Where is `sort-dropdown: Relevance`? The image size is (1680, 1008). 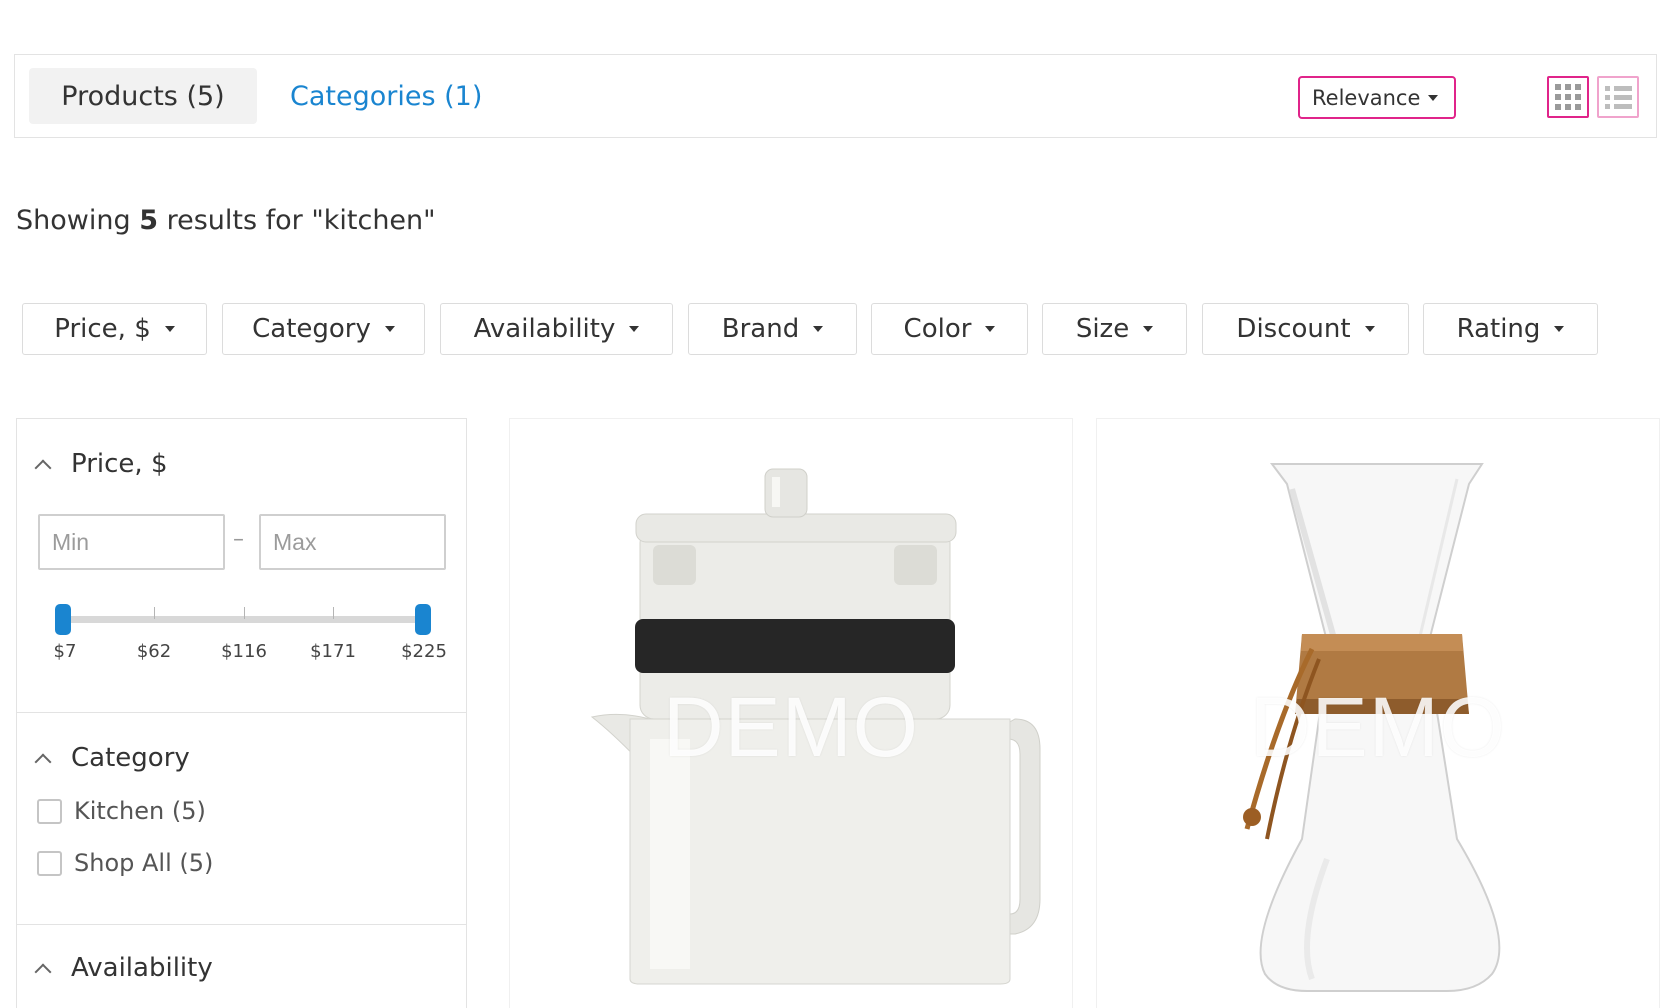
sort-dropdown: Relevance is located at coordinates (1377, 97).